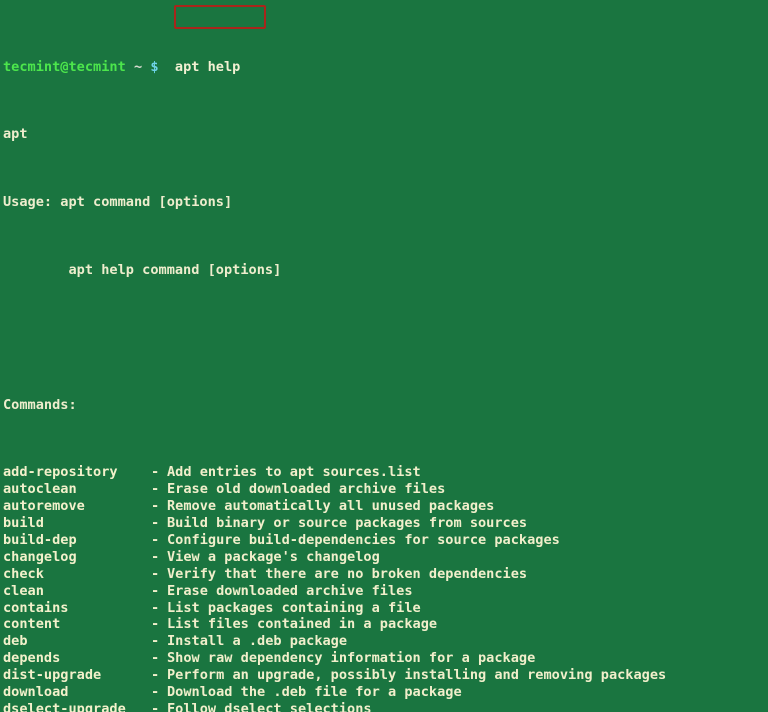  Describe the element at coordinates (40, 539) in the screenshot. I see `command-name: build-dep` at that location.